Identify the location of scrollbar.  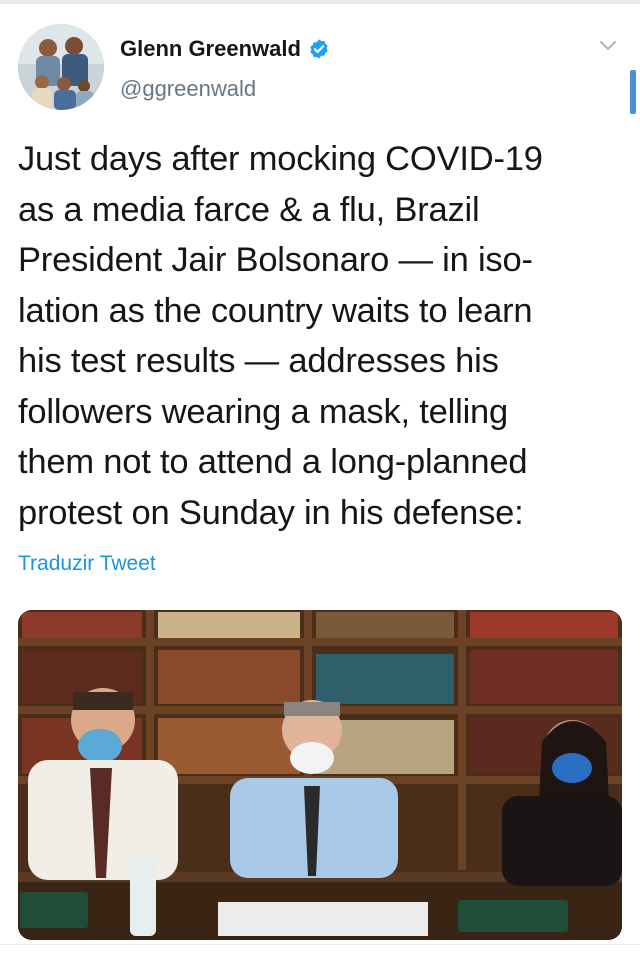
(633, 92).